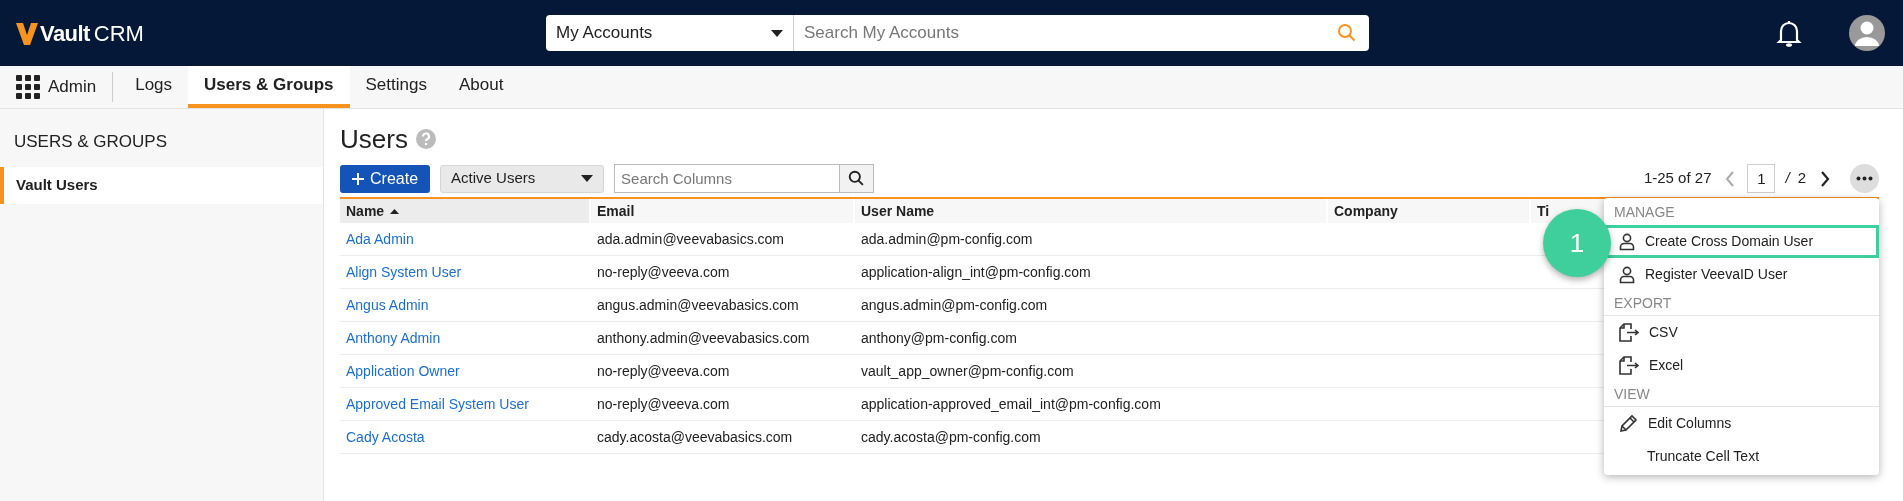  What do you see at coordinates (1867, 33) in the screenshot?
I see `avatar-icon` at bounding box center [1867, 33].